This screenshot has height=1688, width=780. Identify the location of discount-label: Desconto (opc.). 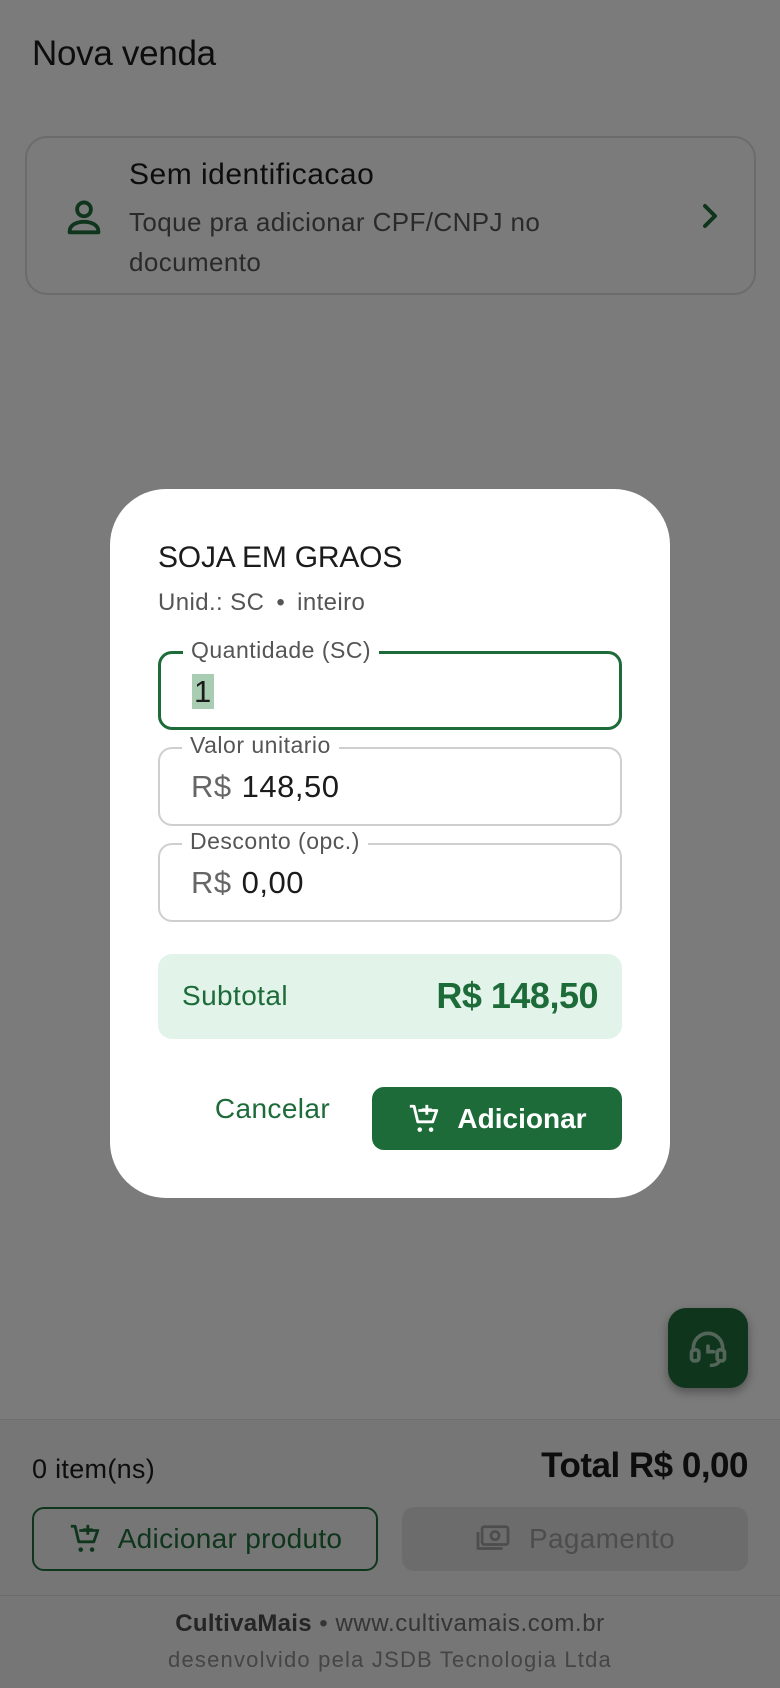
(275, 841).